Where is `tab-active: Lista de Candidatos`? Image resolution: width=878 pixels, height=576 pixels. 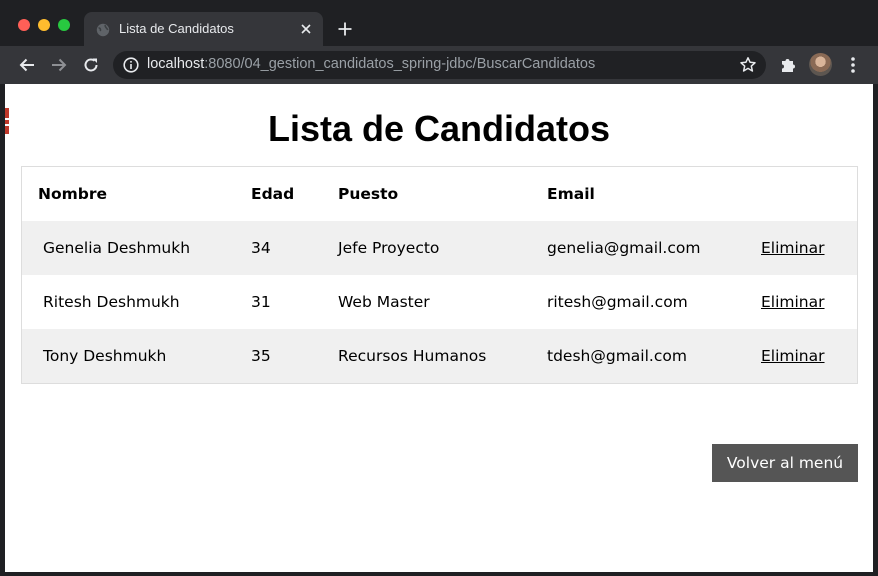 tab-active: Lista de Candidatos is located at coordinates (203, 29).